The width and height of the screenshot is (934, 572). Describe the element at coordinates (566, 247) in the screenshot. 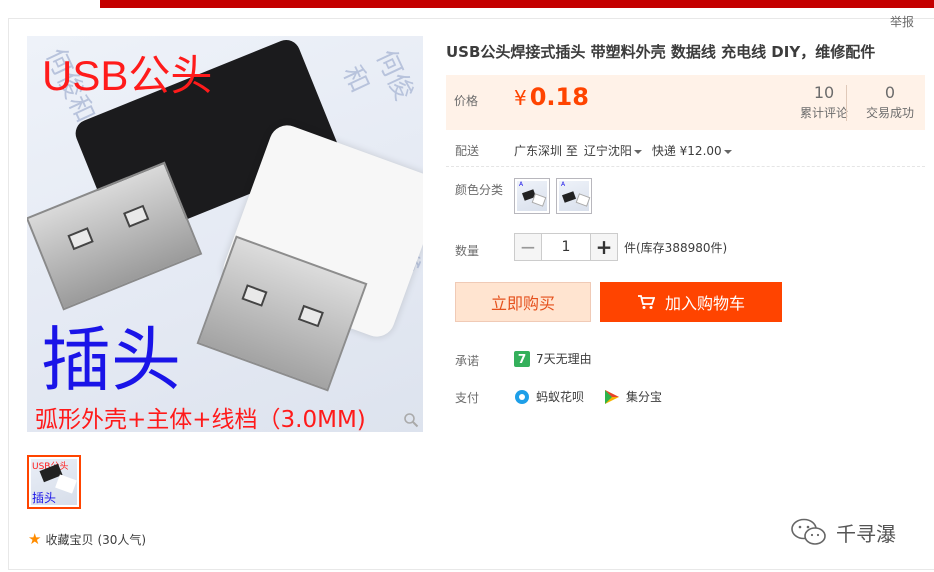

I see `quantity-input: 1` at that location.